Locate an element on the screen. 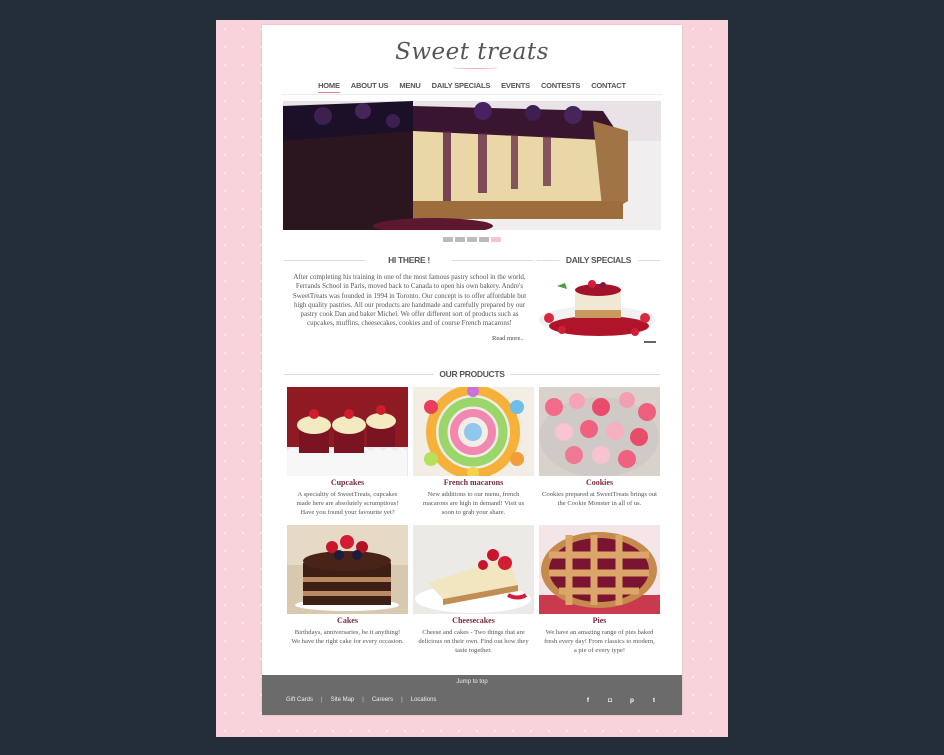 This screenshot has height=755, width=944. nav-contact: CONTACT is located at coordinates (608, 87).